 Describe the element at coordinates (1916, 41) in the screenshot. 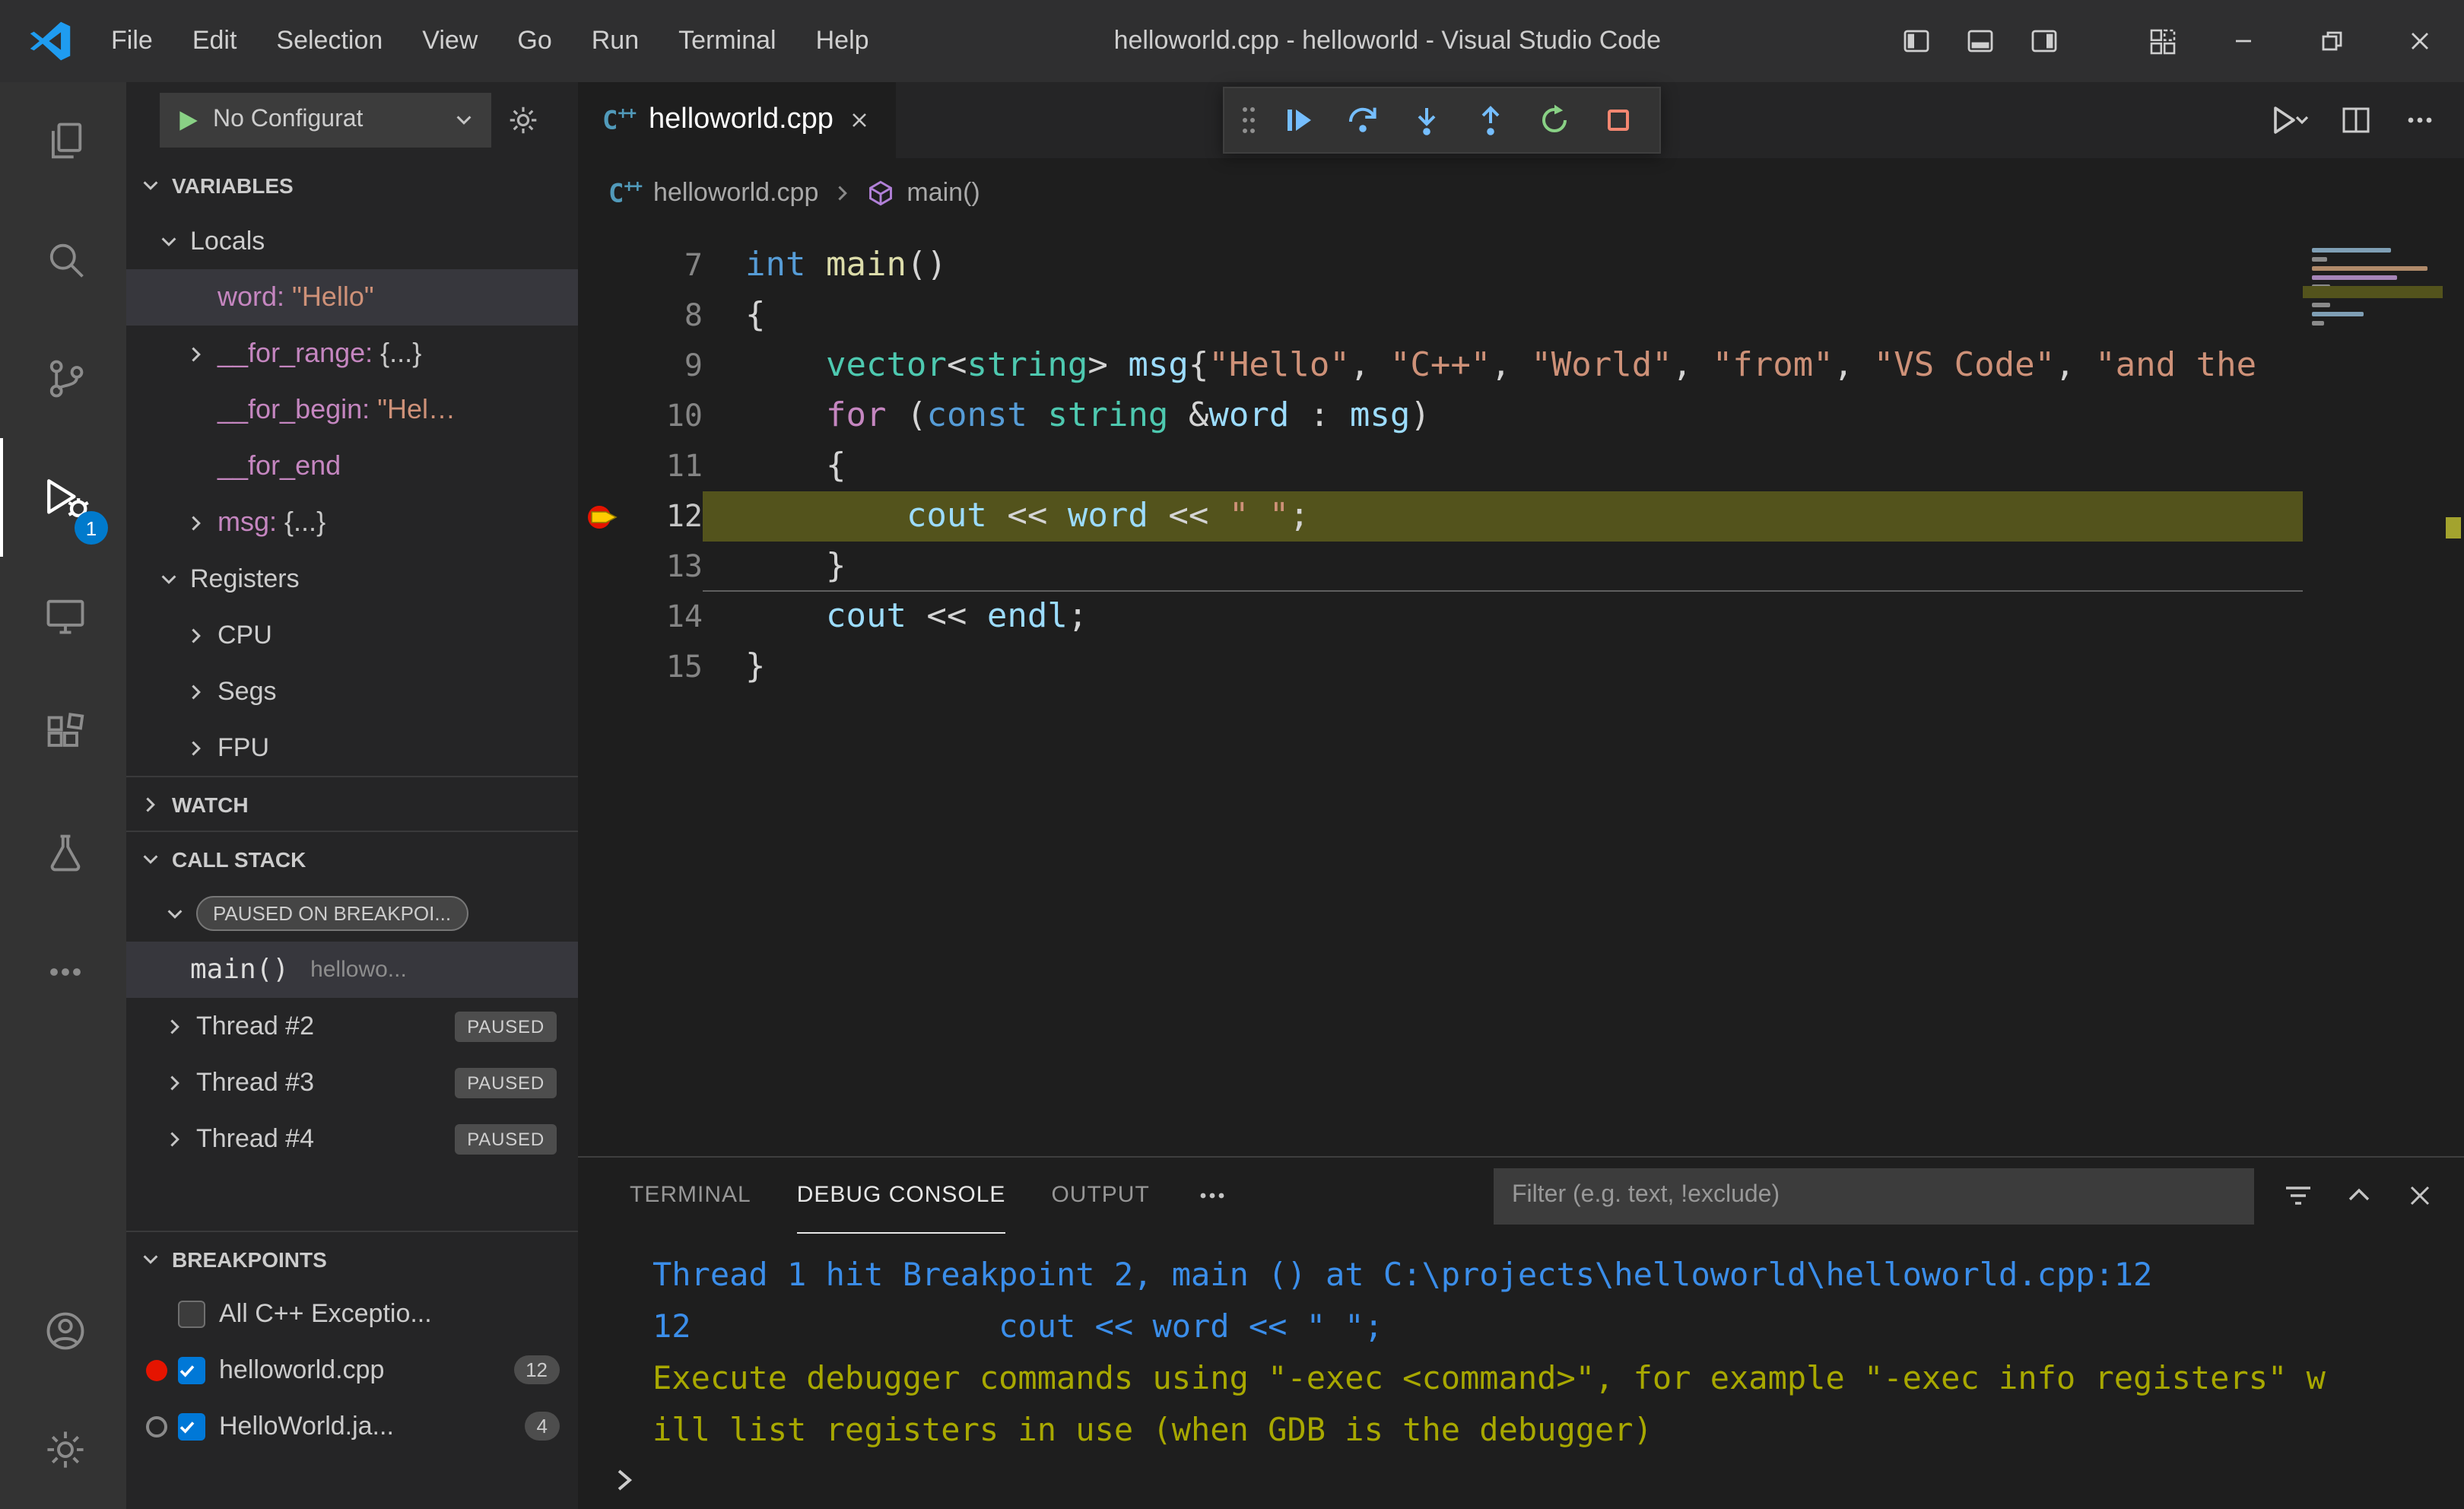

I see `toggle-sidebar-icon` at that location.